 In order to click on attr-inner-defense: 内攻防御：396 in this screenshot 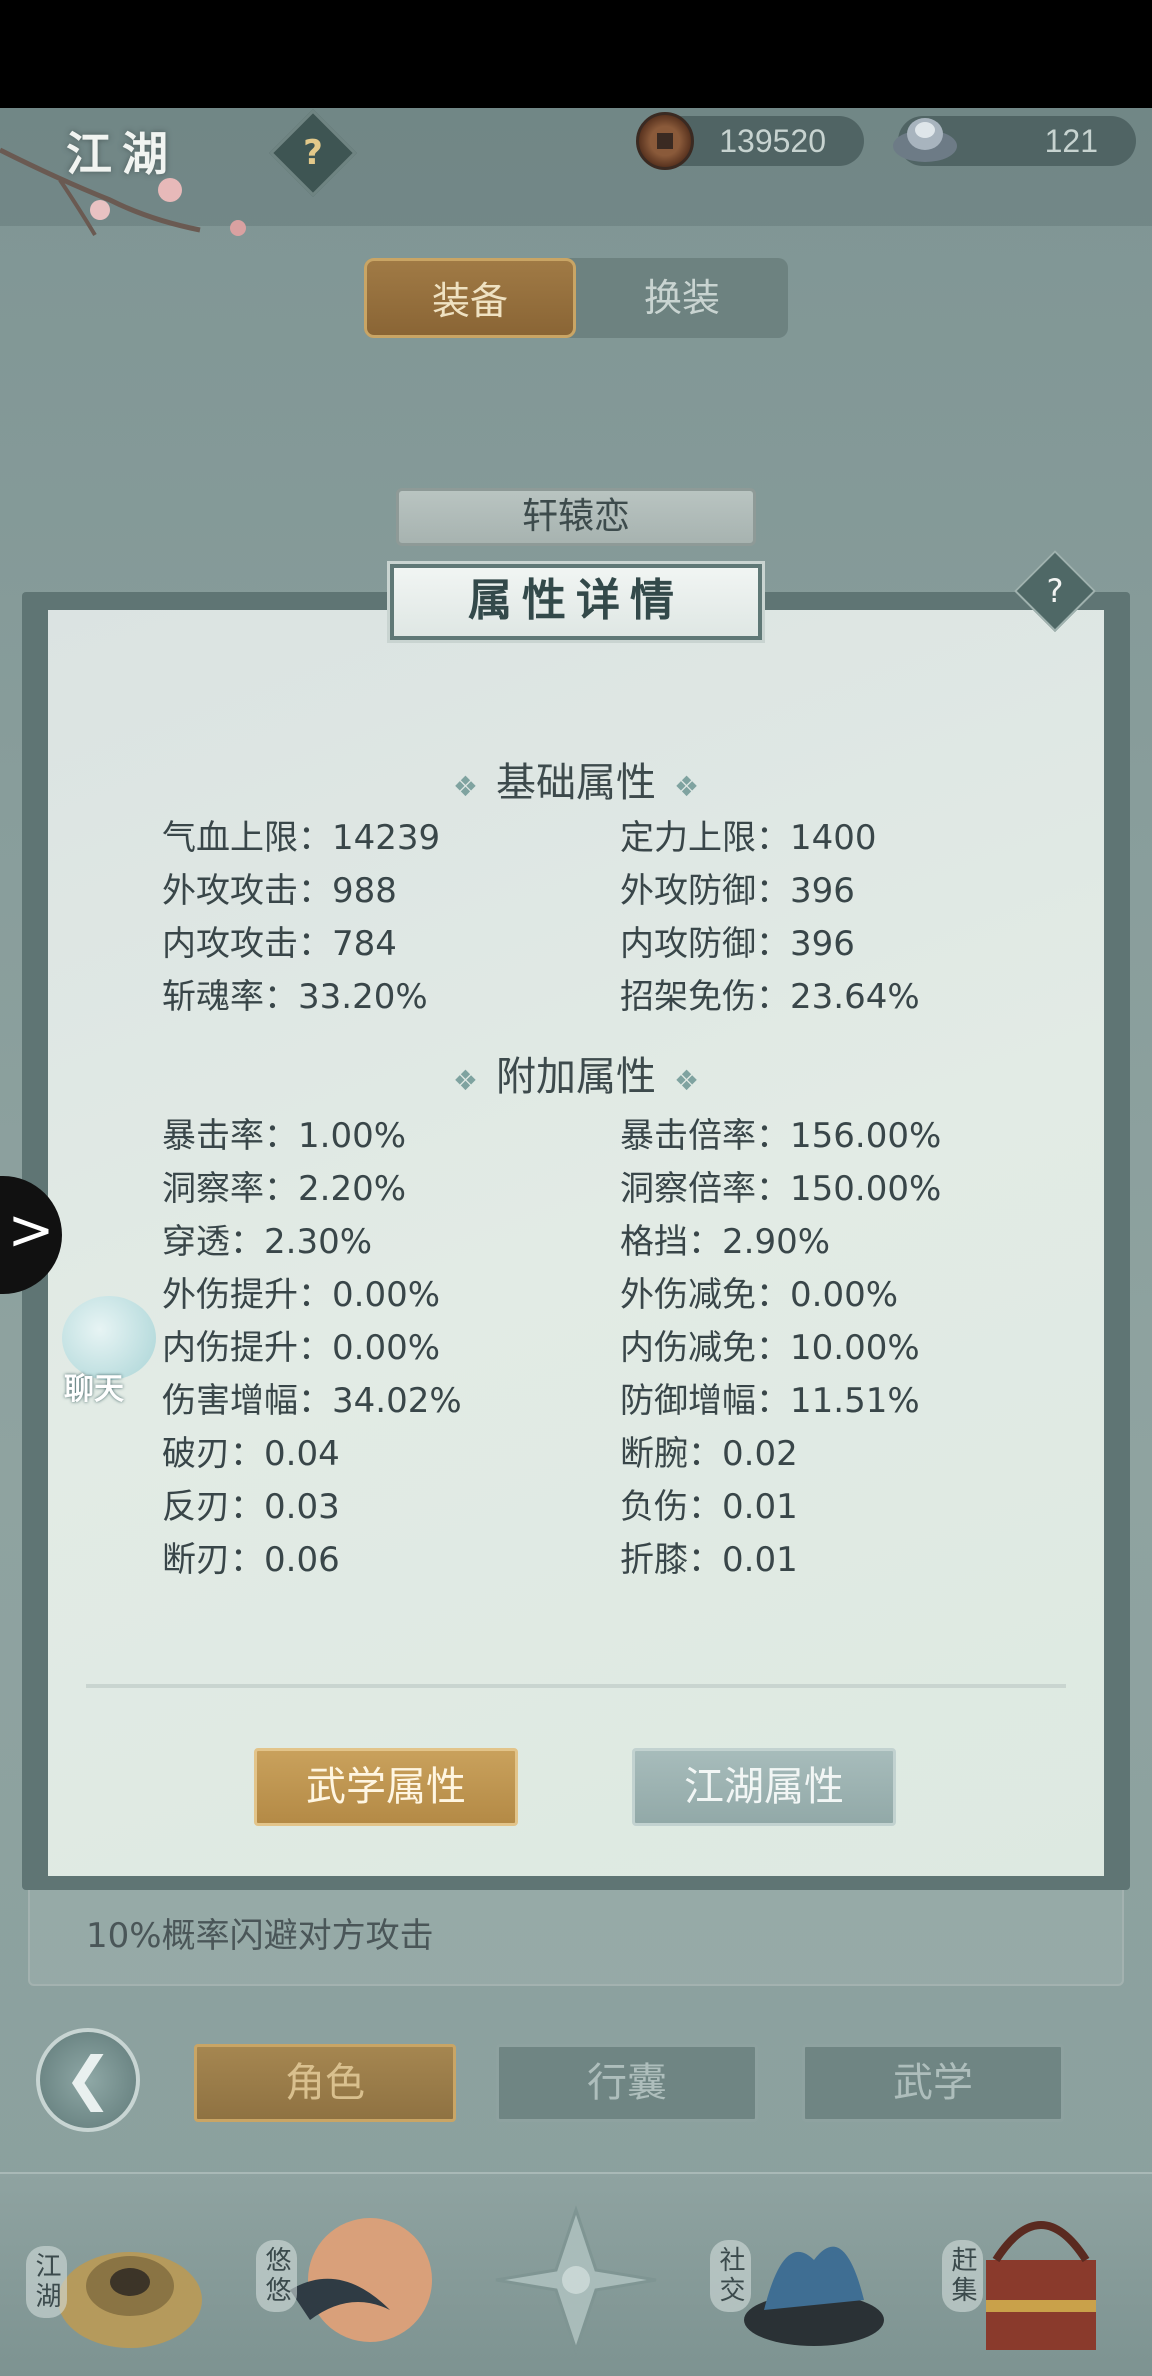, I will do `click(737, 944)`.